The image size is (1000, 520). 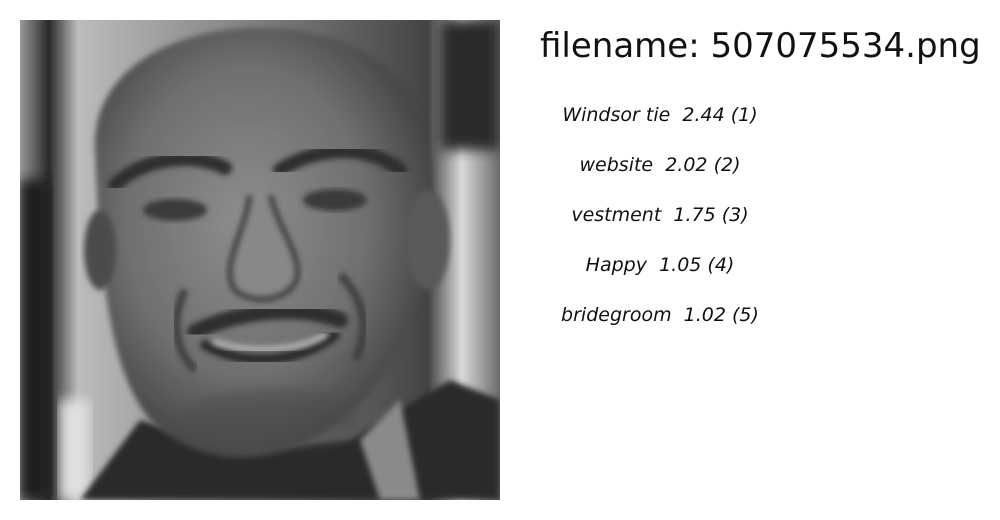 I want to click on prediction-score: 1.05 (4), so click(x=697, y=265).